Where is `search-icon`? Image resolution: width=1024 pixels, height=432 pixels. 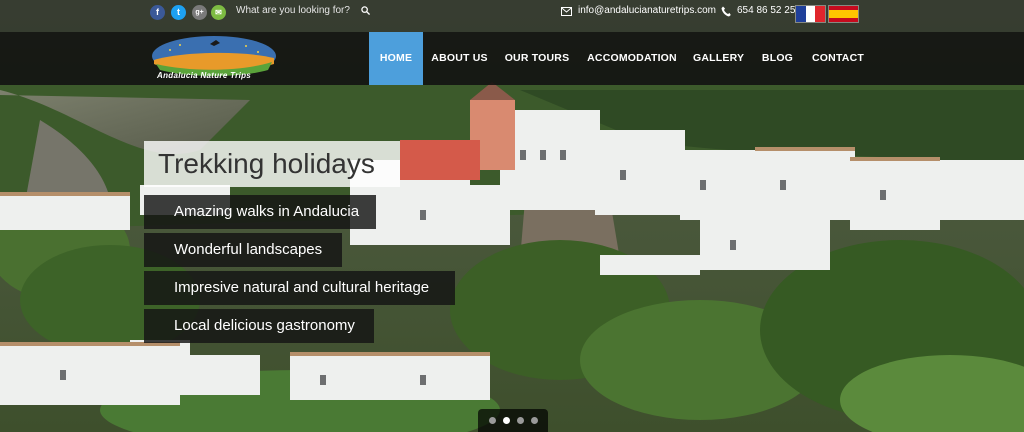
search-icon is located at coordinates (365, 10).